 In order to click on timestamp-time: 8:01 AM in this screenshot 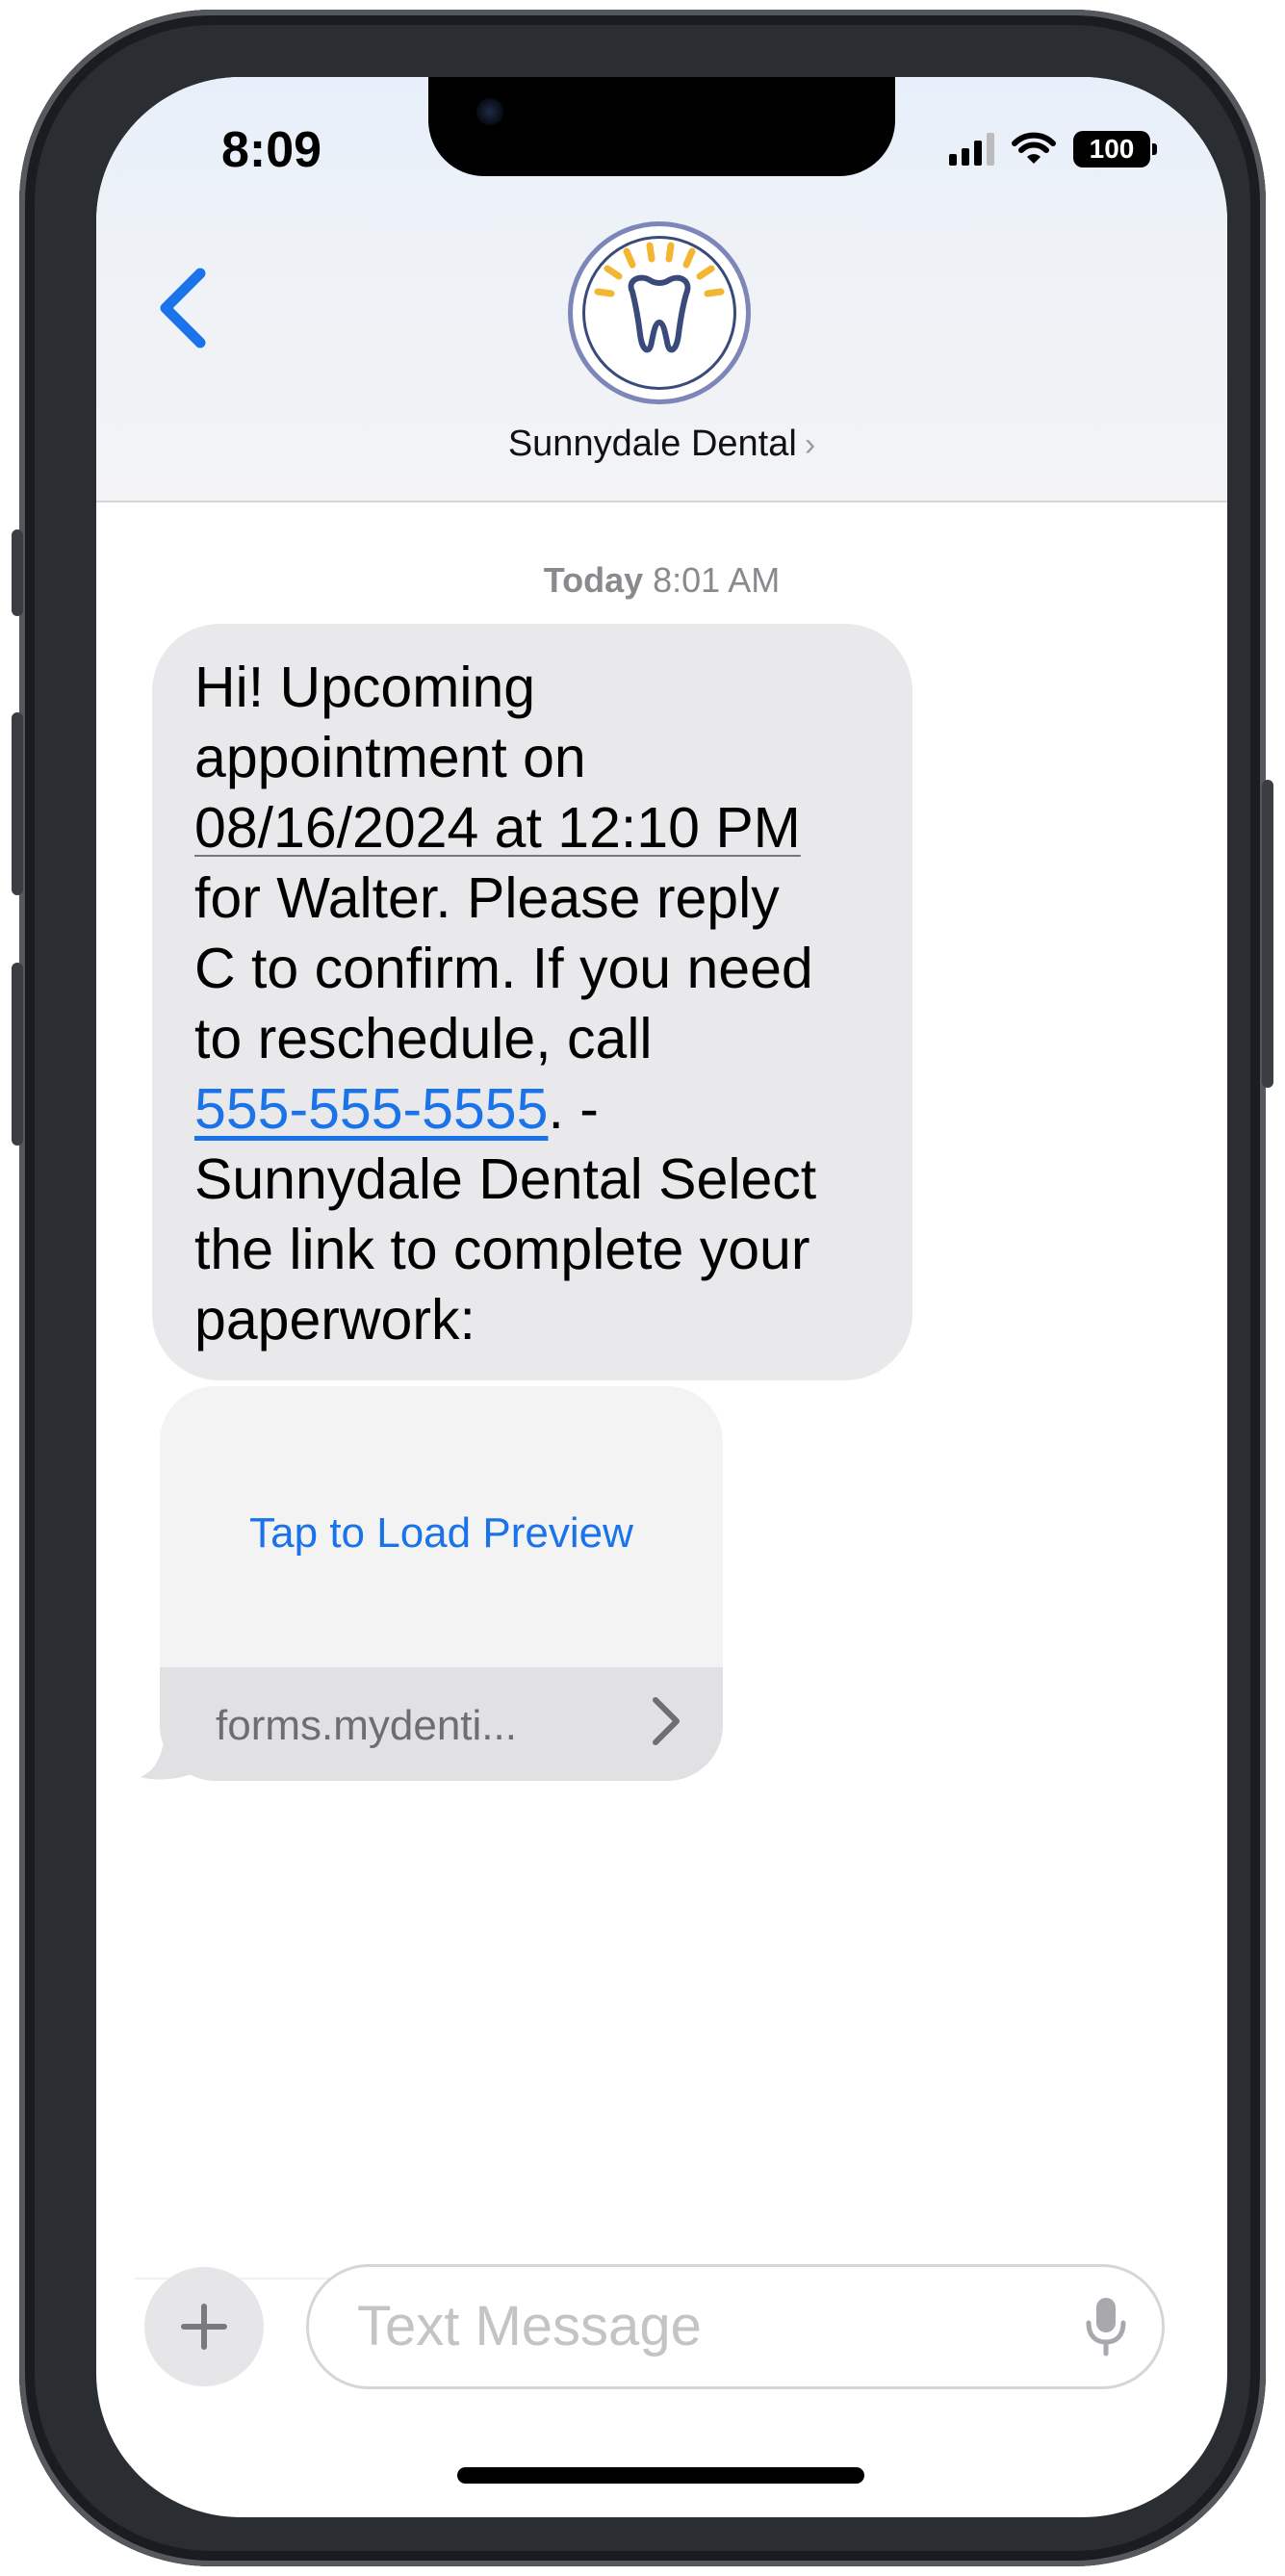, I will do `click(717, 580)`.